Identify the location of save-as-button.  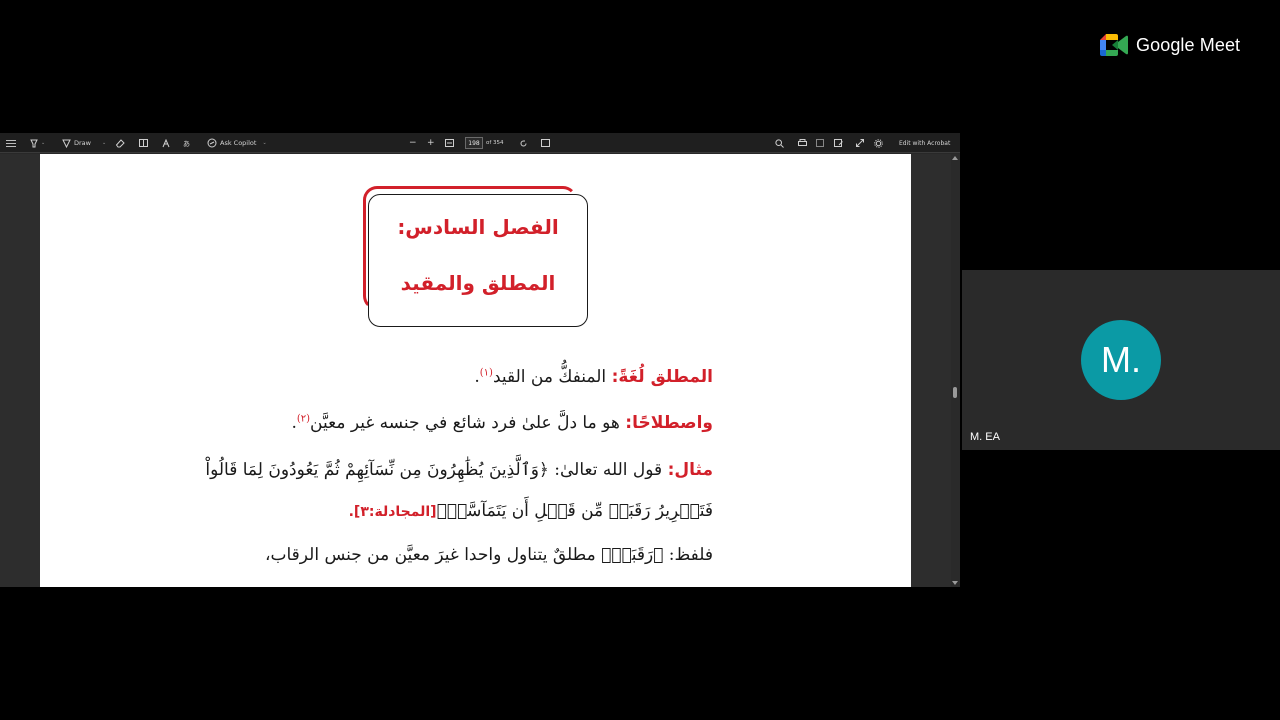
(838, 143).